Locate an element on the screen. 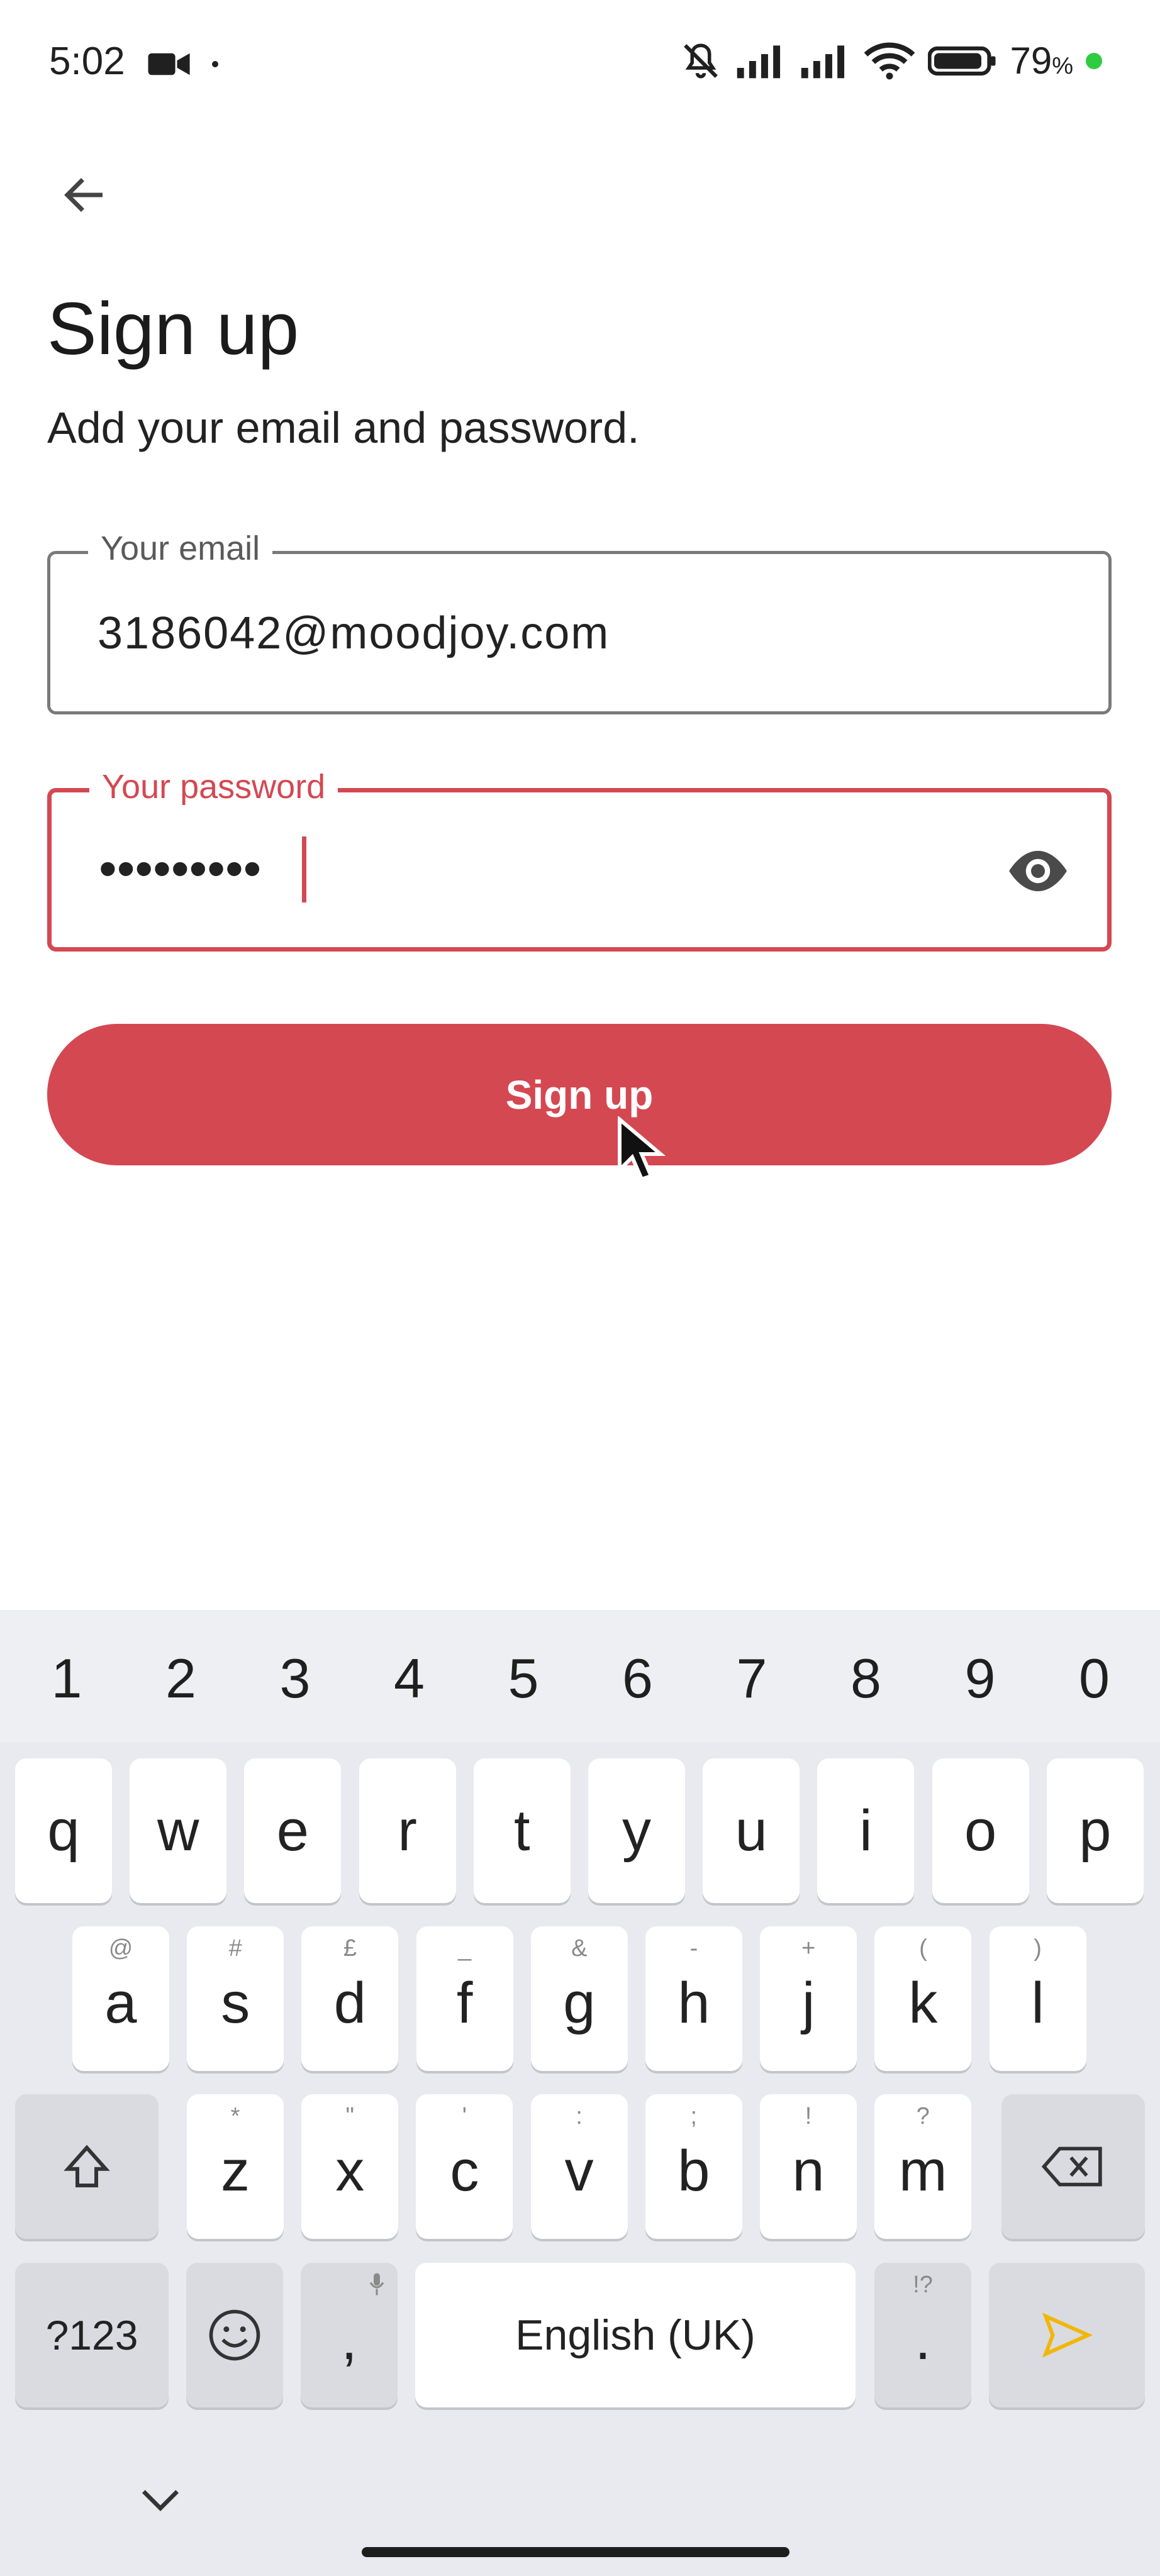  key-x: " x is located at coordinates (350, 2166).